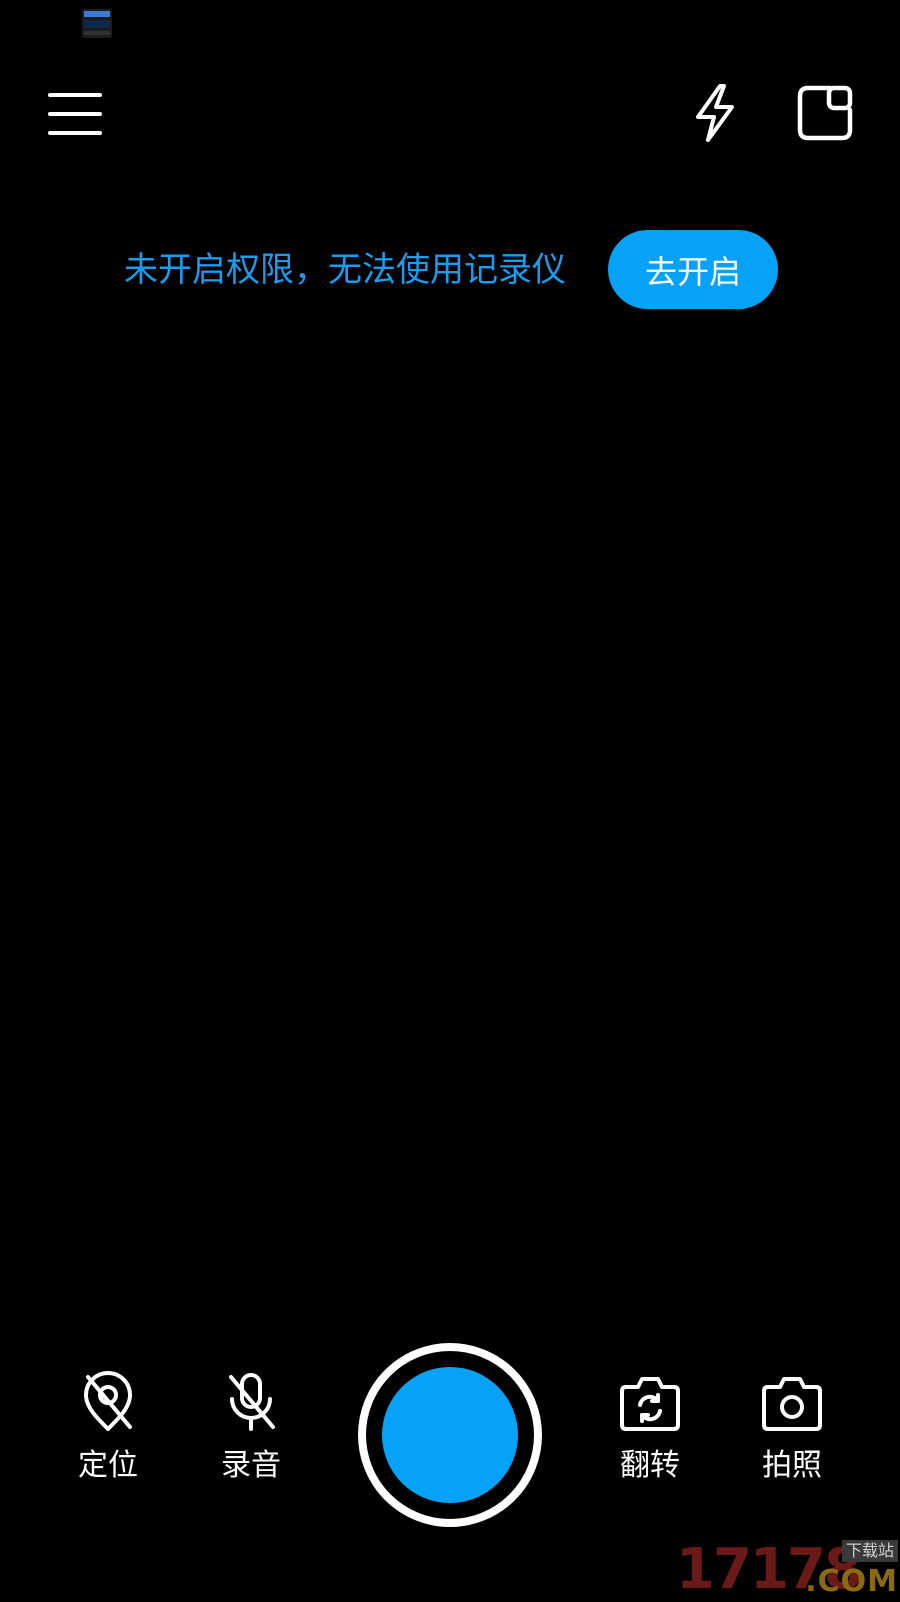  Describe the element at coordinates (251, 1403) in the screenshot. I see `mic-off-icon` at that location.